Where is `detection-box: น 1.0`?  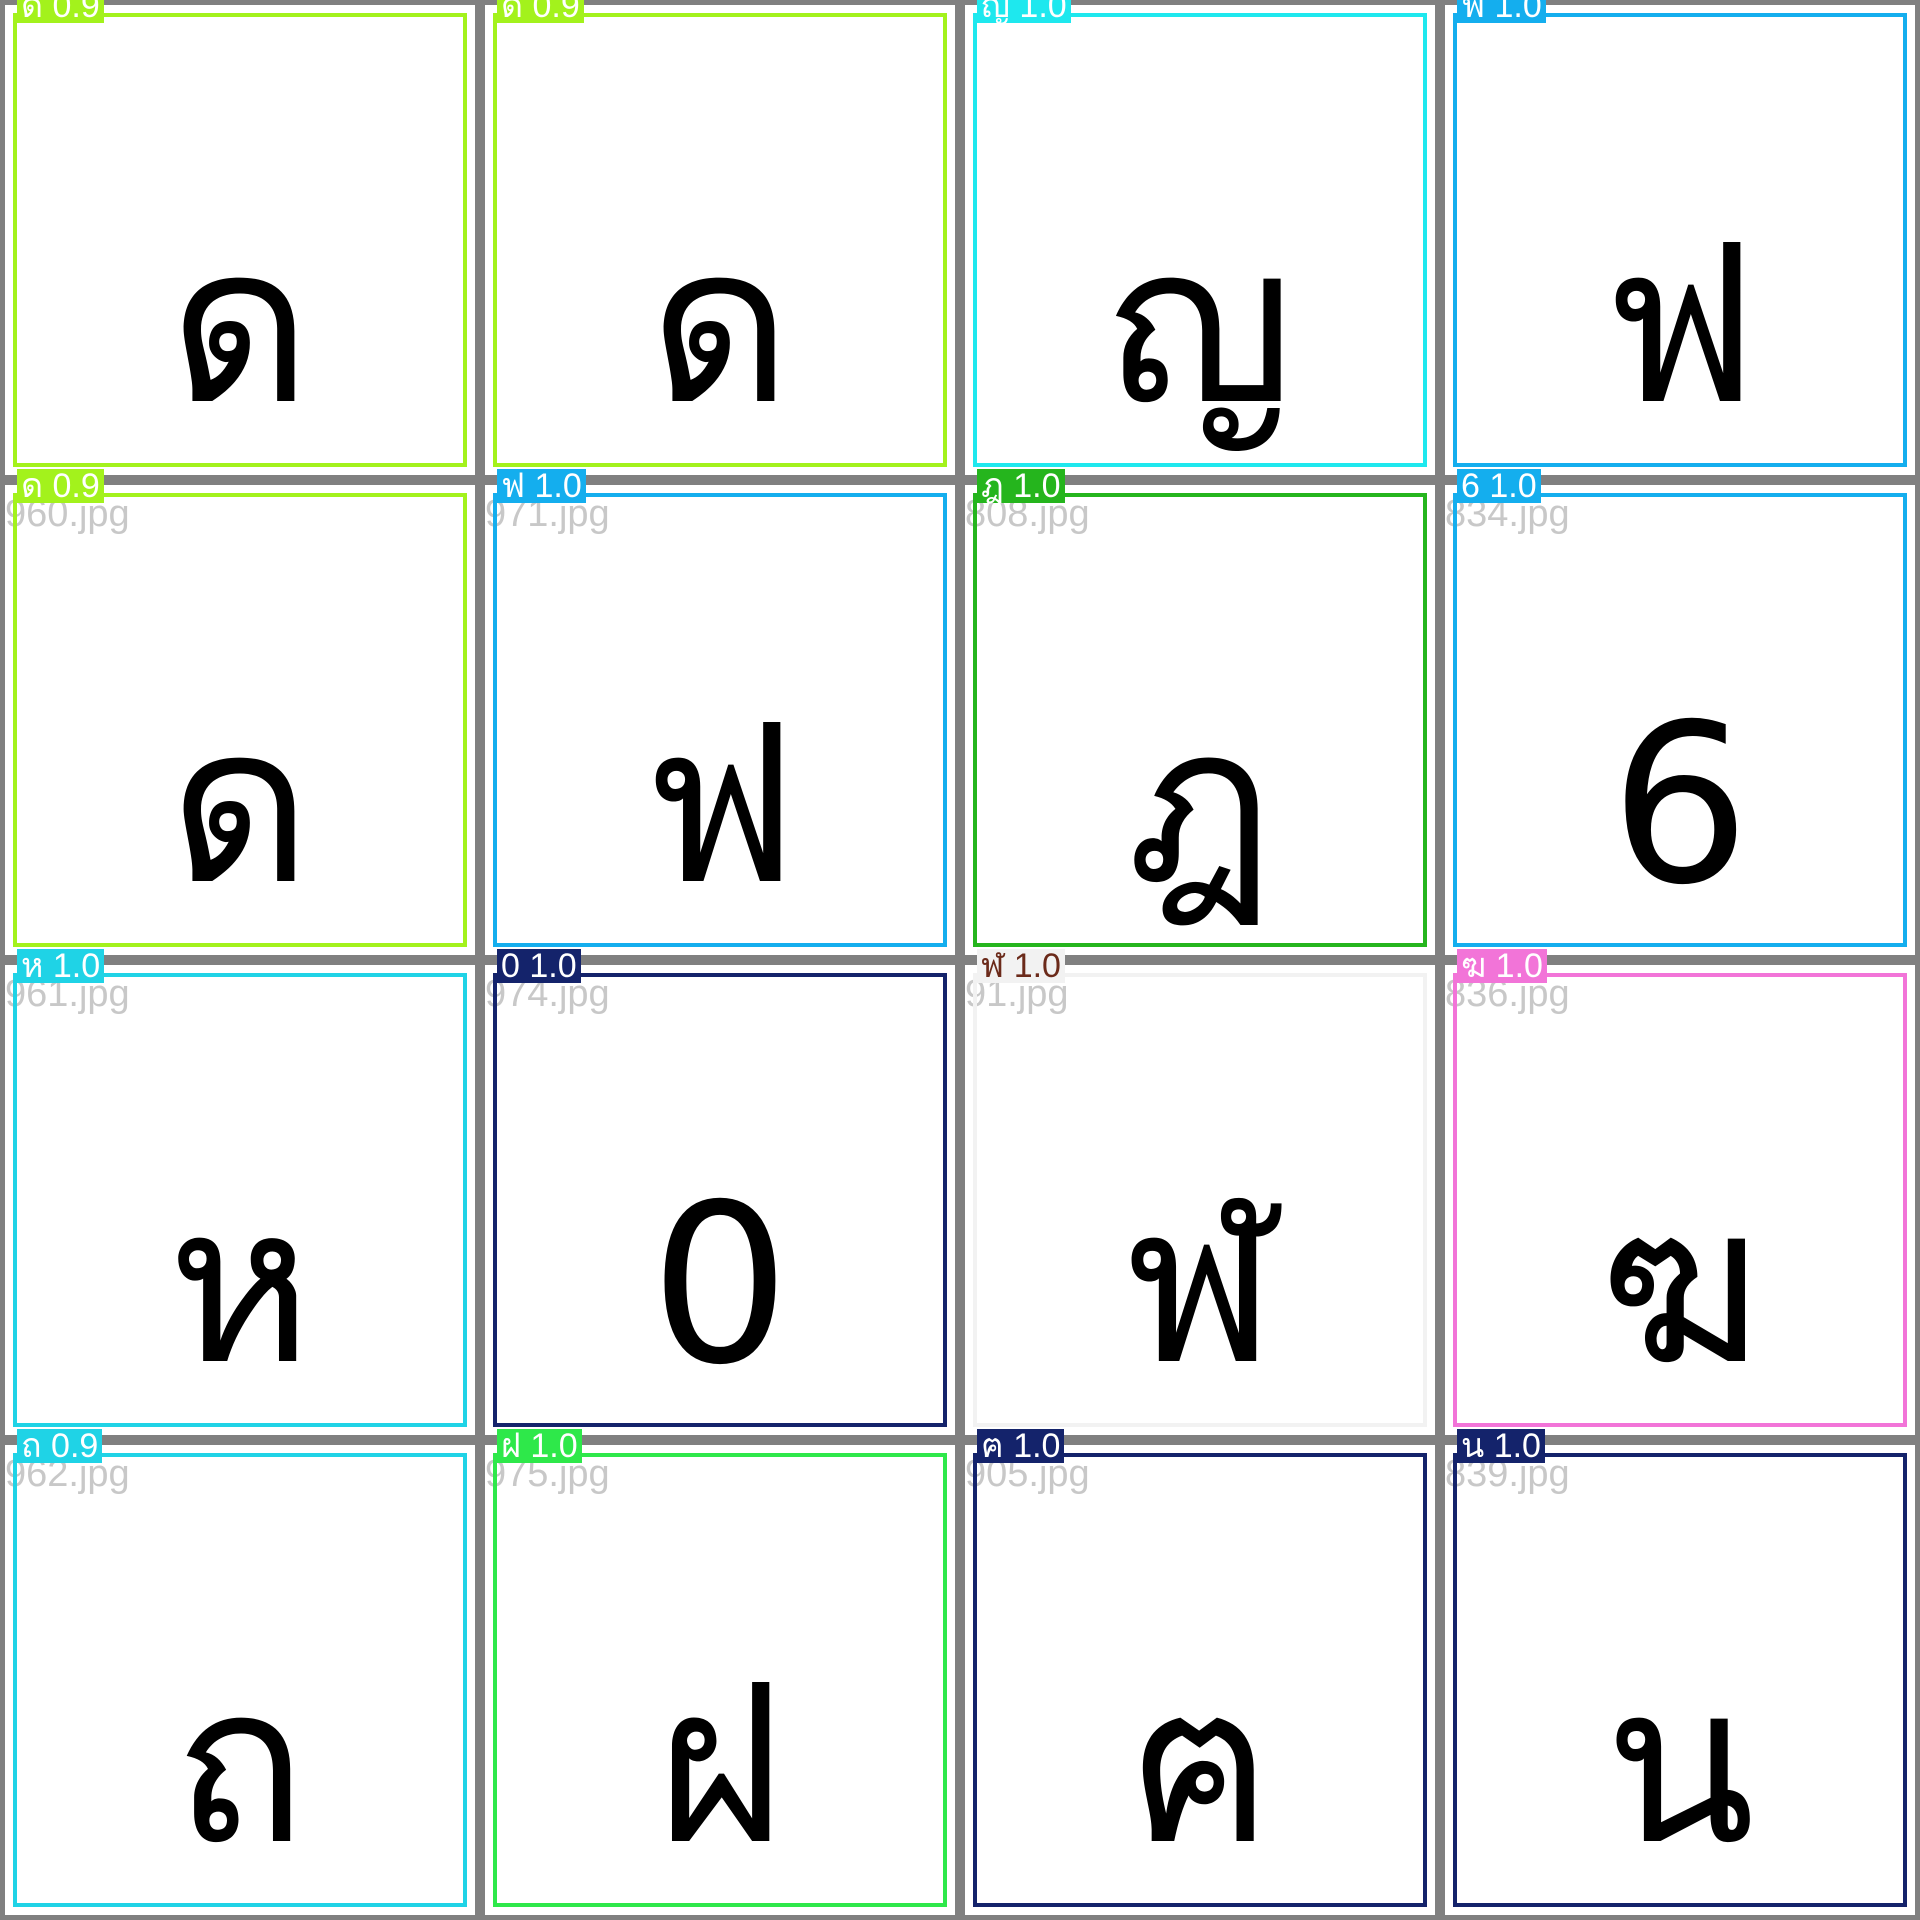 detection-box: น 1.0 is located at coordinates (1680, 1668).